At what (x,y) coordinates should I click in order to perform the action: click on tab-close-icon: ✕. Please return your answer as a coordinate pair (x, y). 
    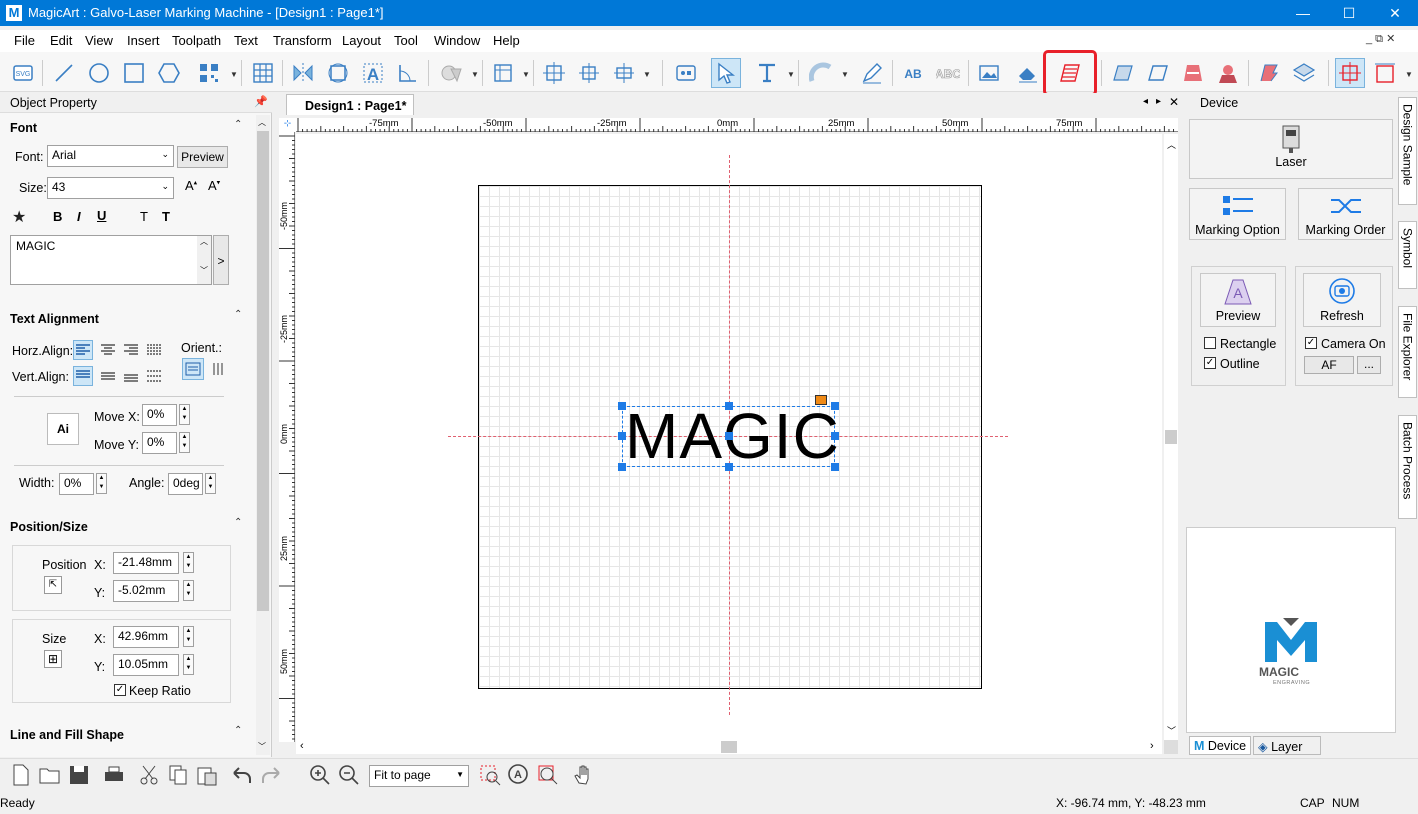
    Looking at the image, I should click on (1174, 102).